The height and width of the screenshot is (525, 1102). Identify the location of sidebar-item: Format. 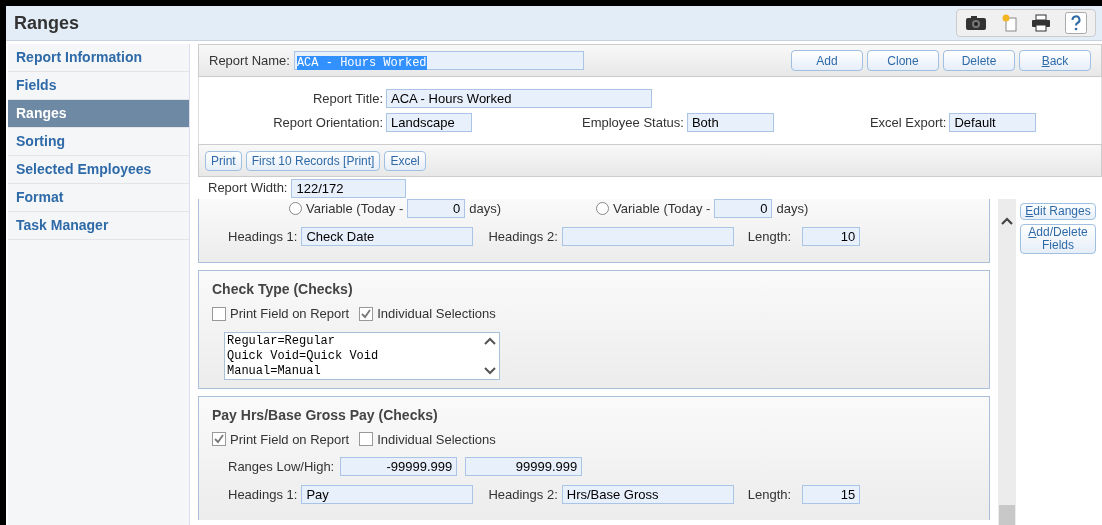
(98, 198).